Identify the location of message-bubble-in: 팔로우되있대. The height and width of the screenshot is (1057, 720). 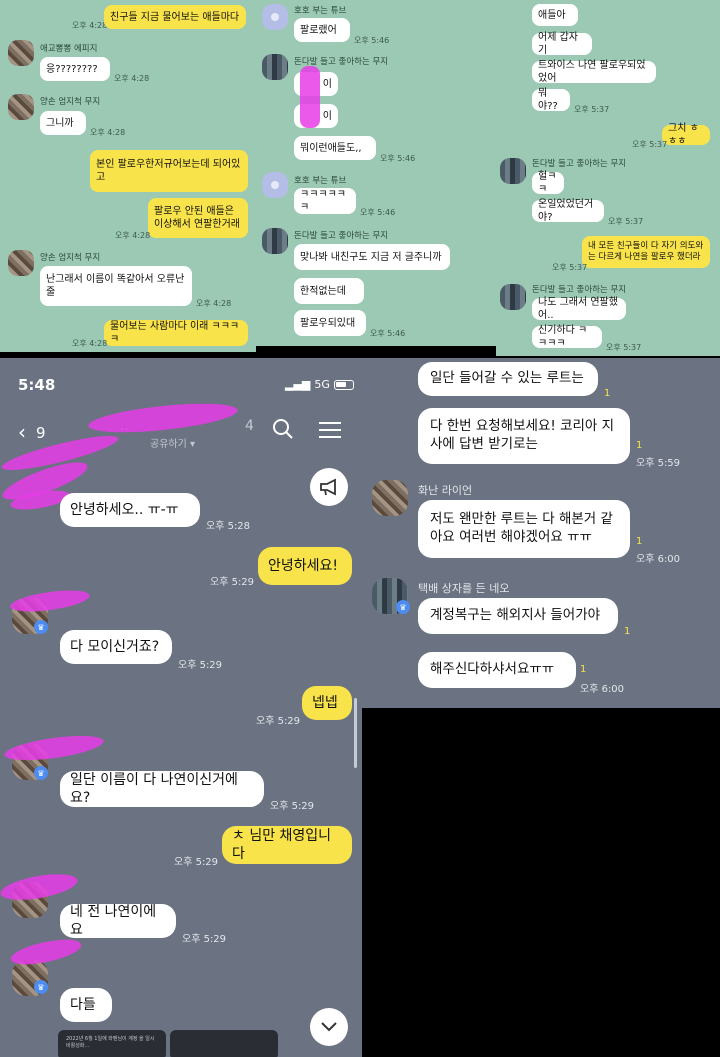
(330, 323).